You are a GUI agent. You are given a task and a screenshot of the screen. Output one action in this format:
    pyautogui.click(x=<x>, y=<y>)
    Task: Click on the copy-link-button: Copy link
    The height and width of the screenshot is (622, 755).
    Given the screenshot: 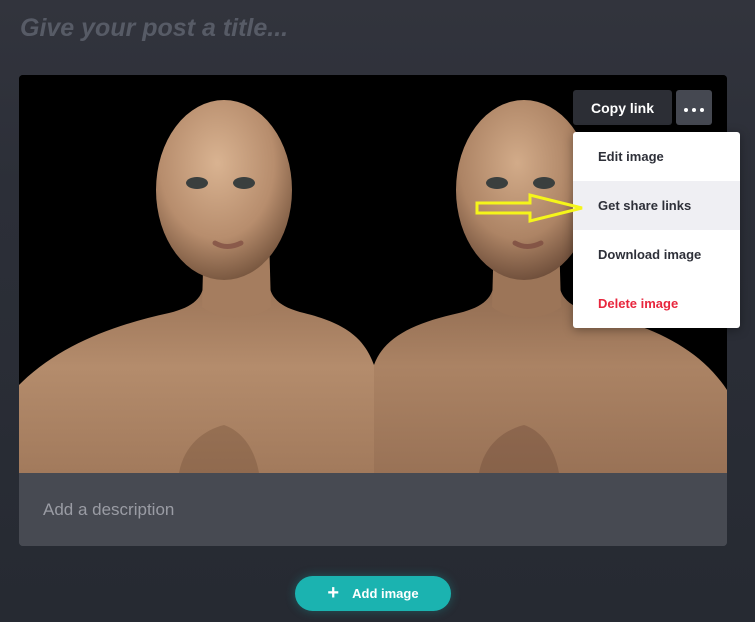 What is the action you would take?
    pyautogui.click(x=622, y=107)
    